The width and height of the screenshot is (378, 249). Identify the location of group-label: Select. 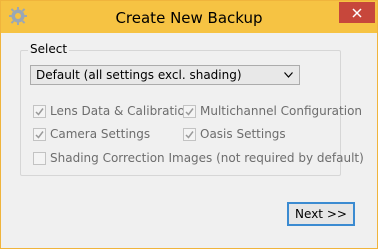
(49, 49).